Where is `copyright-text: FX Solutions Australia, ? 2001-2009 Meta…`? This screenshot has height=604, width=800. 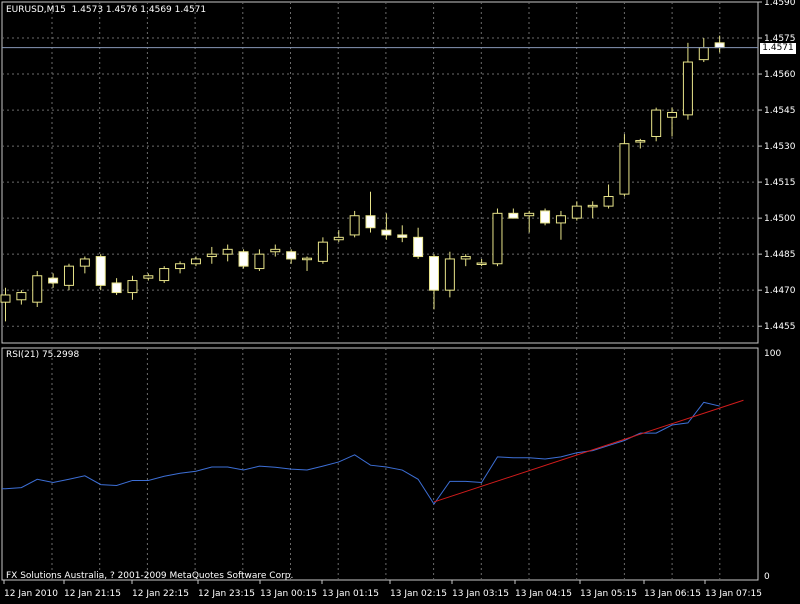 copyright-text: FX Solutions Australia, ? 2001-2009 Meta… is located at coordinates (150, 576).